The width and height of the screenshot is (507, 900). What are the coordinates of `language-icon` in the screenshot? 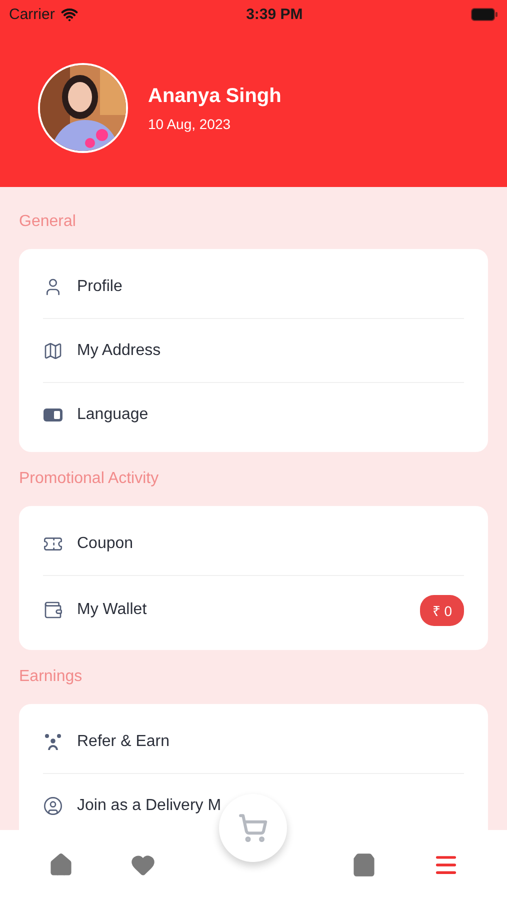 It's located at (53, 415).